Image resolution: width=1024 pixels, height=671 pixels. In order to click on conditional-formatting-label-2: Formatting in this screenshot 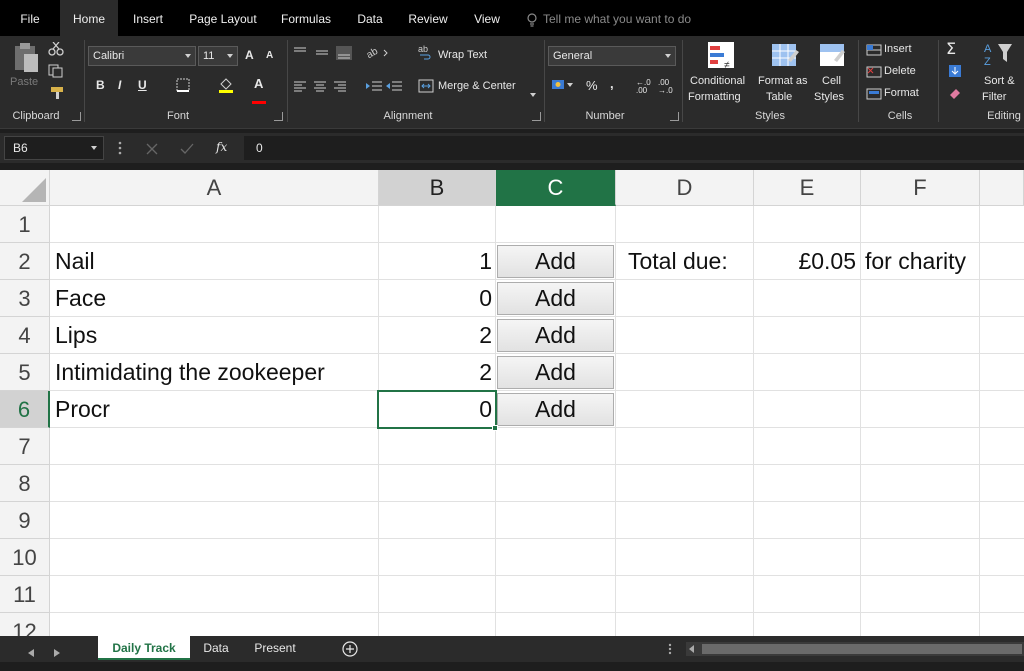, I will do `click(714, 97)`.